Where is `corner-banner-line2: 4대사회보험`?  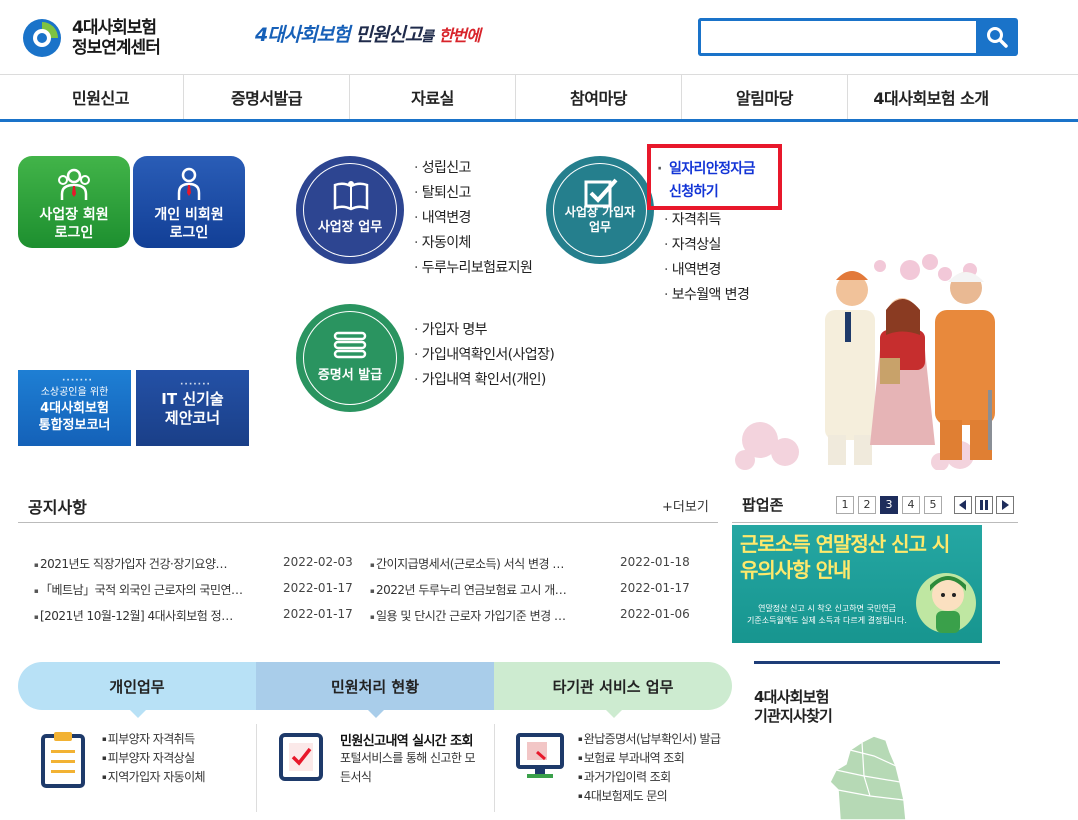 corner-banner-line2: 4대사회보험 is located at coordinates (74, 408).